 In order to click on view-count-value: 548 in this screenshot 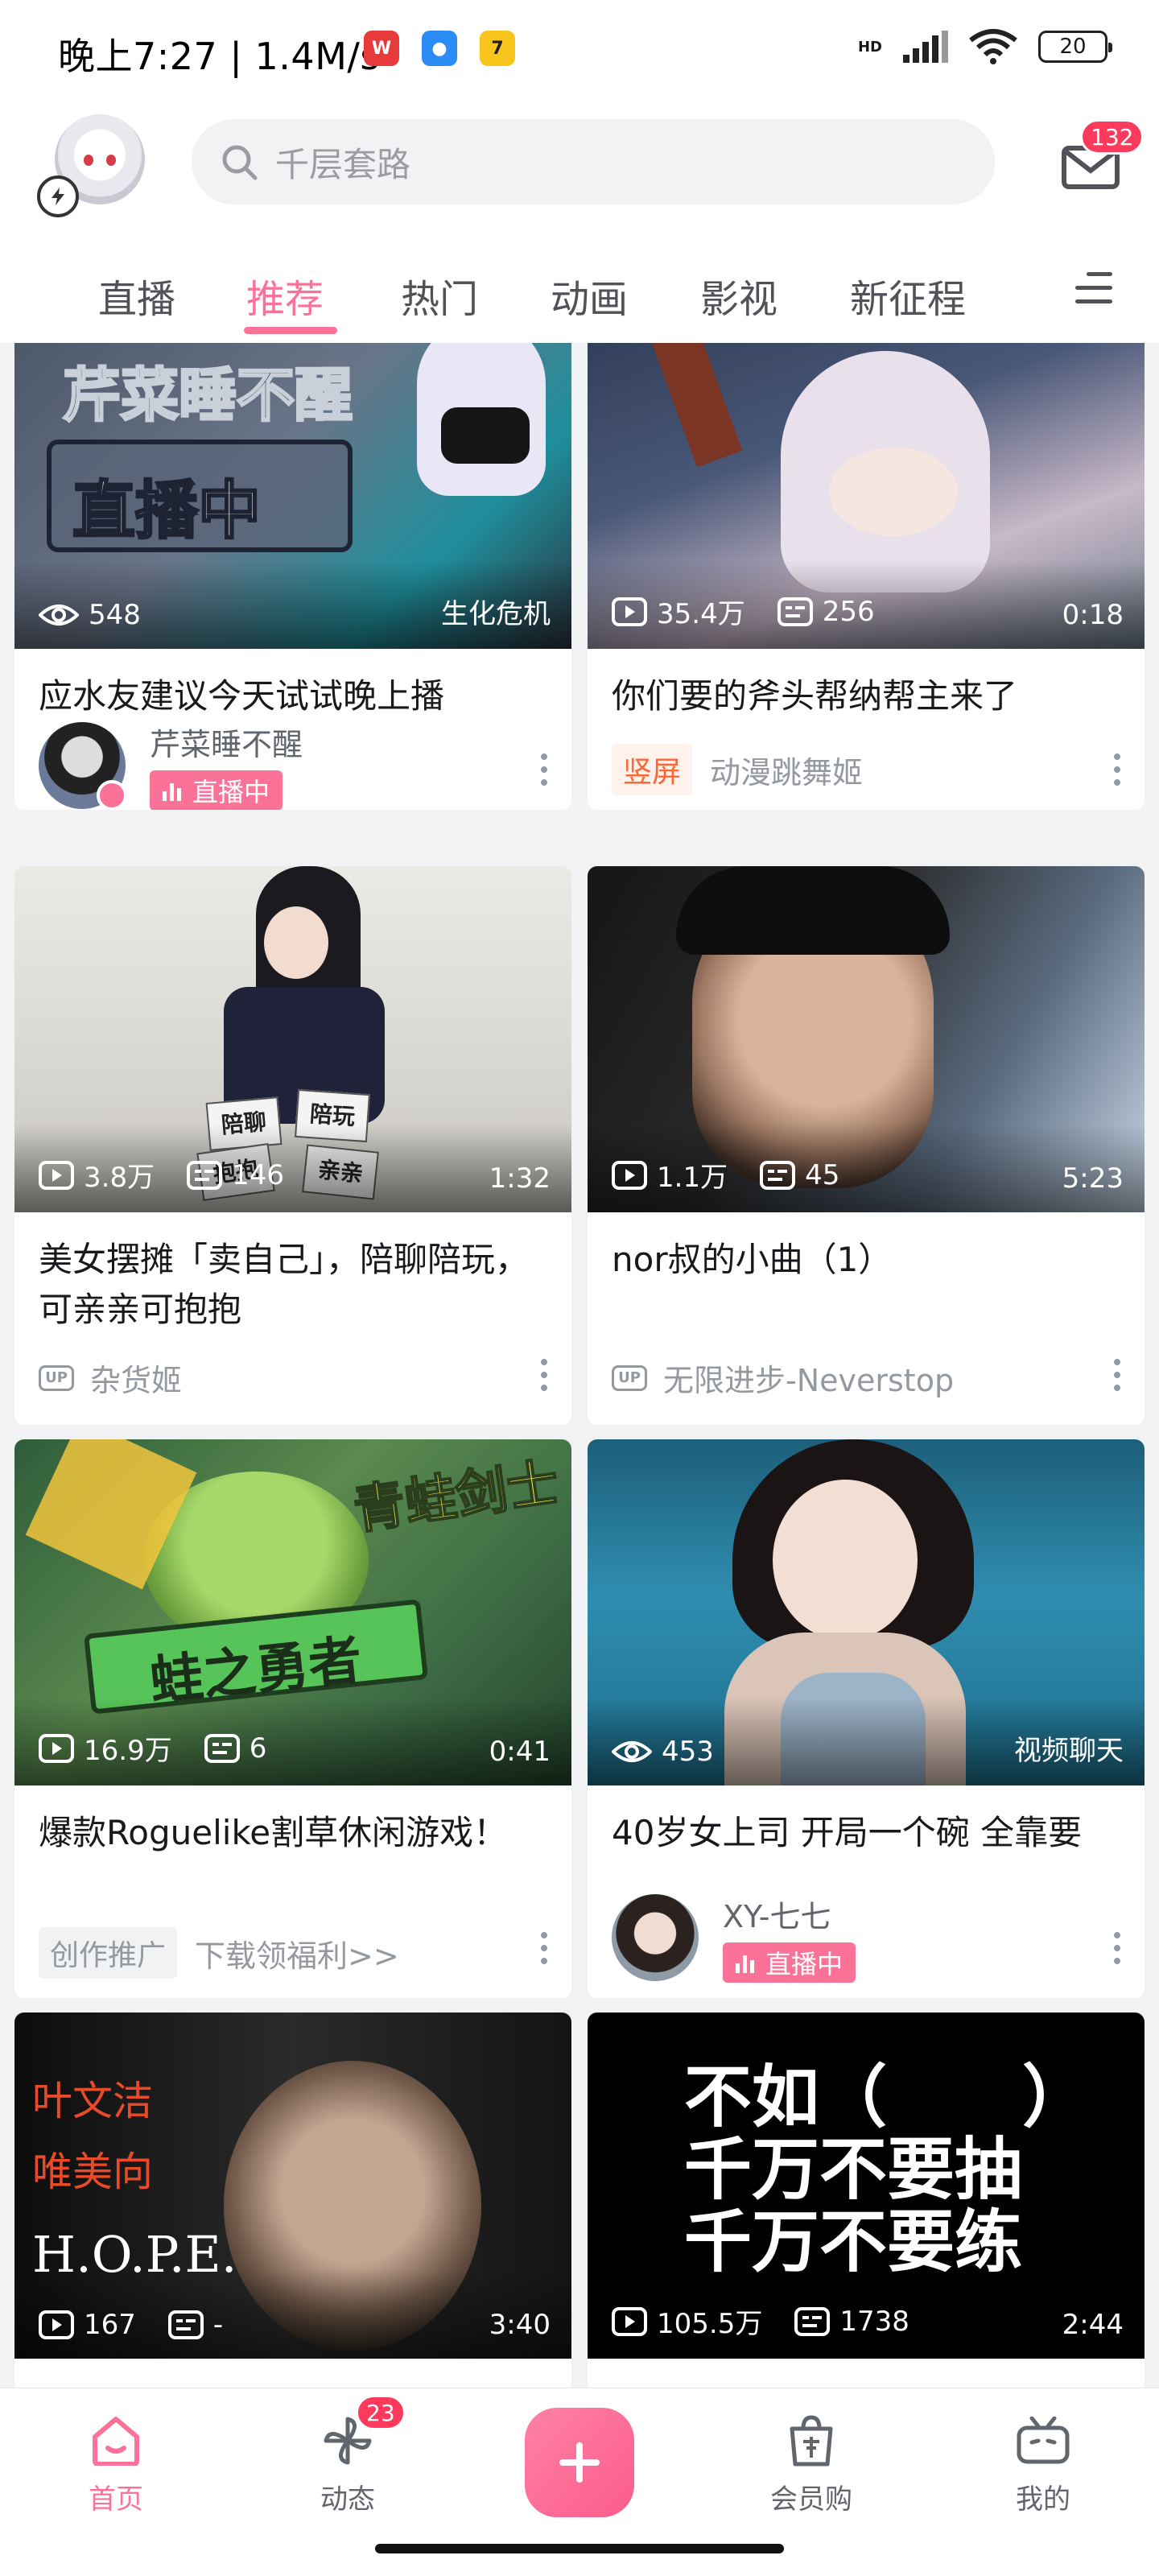, I will do `click(115, 615)`.